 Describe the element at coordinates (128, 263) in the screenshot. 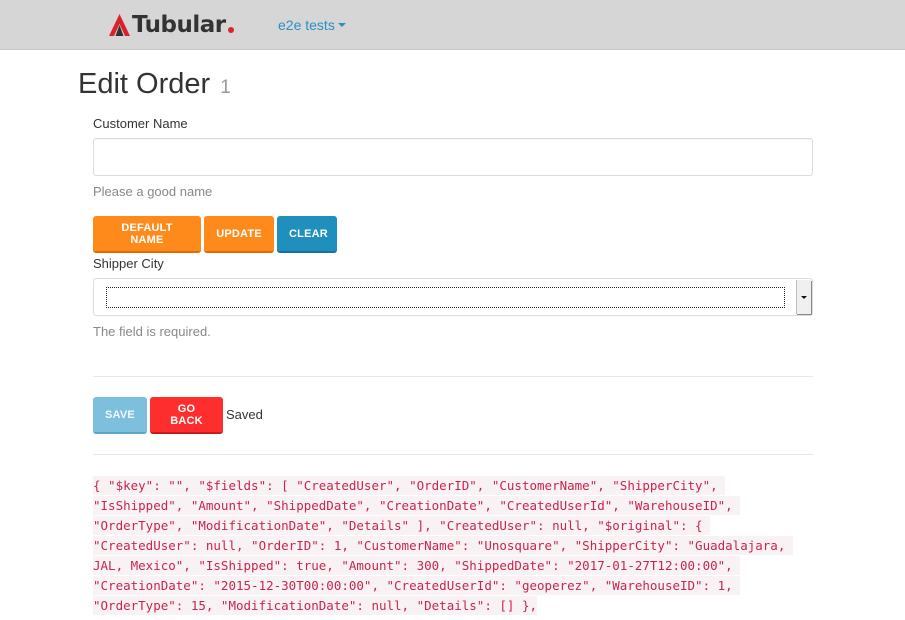

I see `shipper-city-label: Shipper City` at that location.